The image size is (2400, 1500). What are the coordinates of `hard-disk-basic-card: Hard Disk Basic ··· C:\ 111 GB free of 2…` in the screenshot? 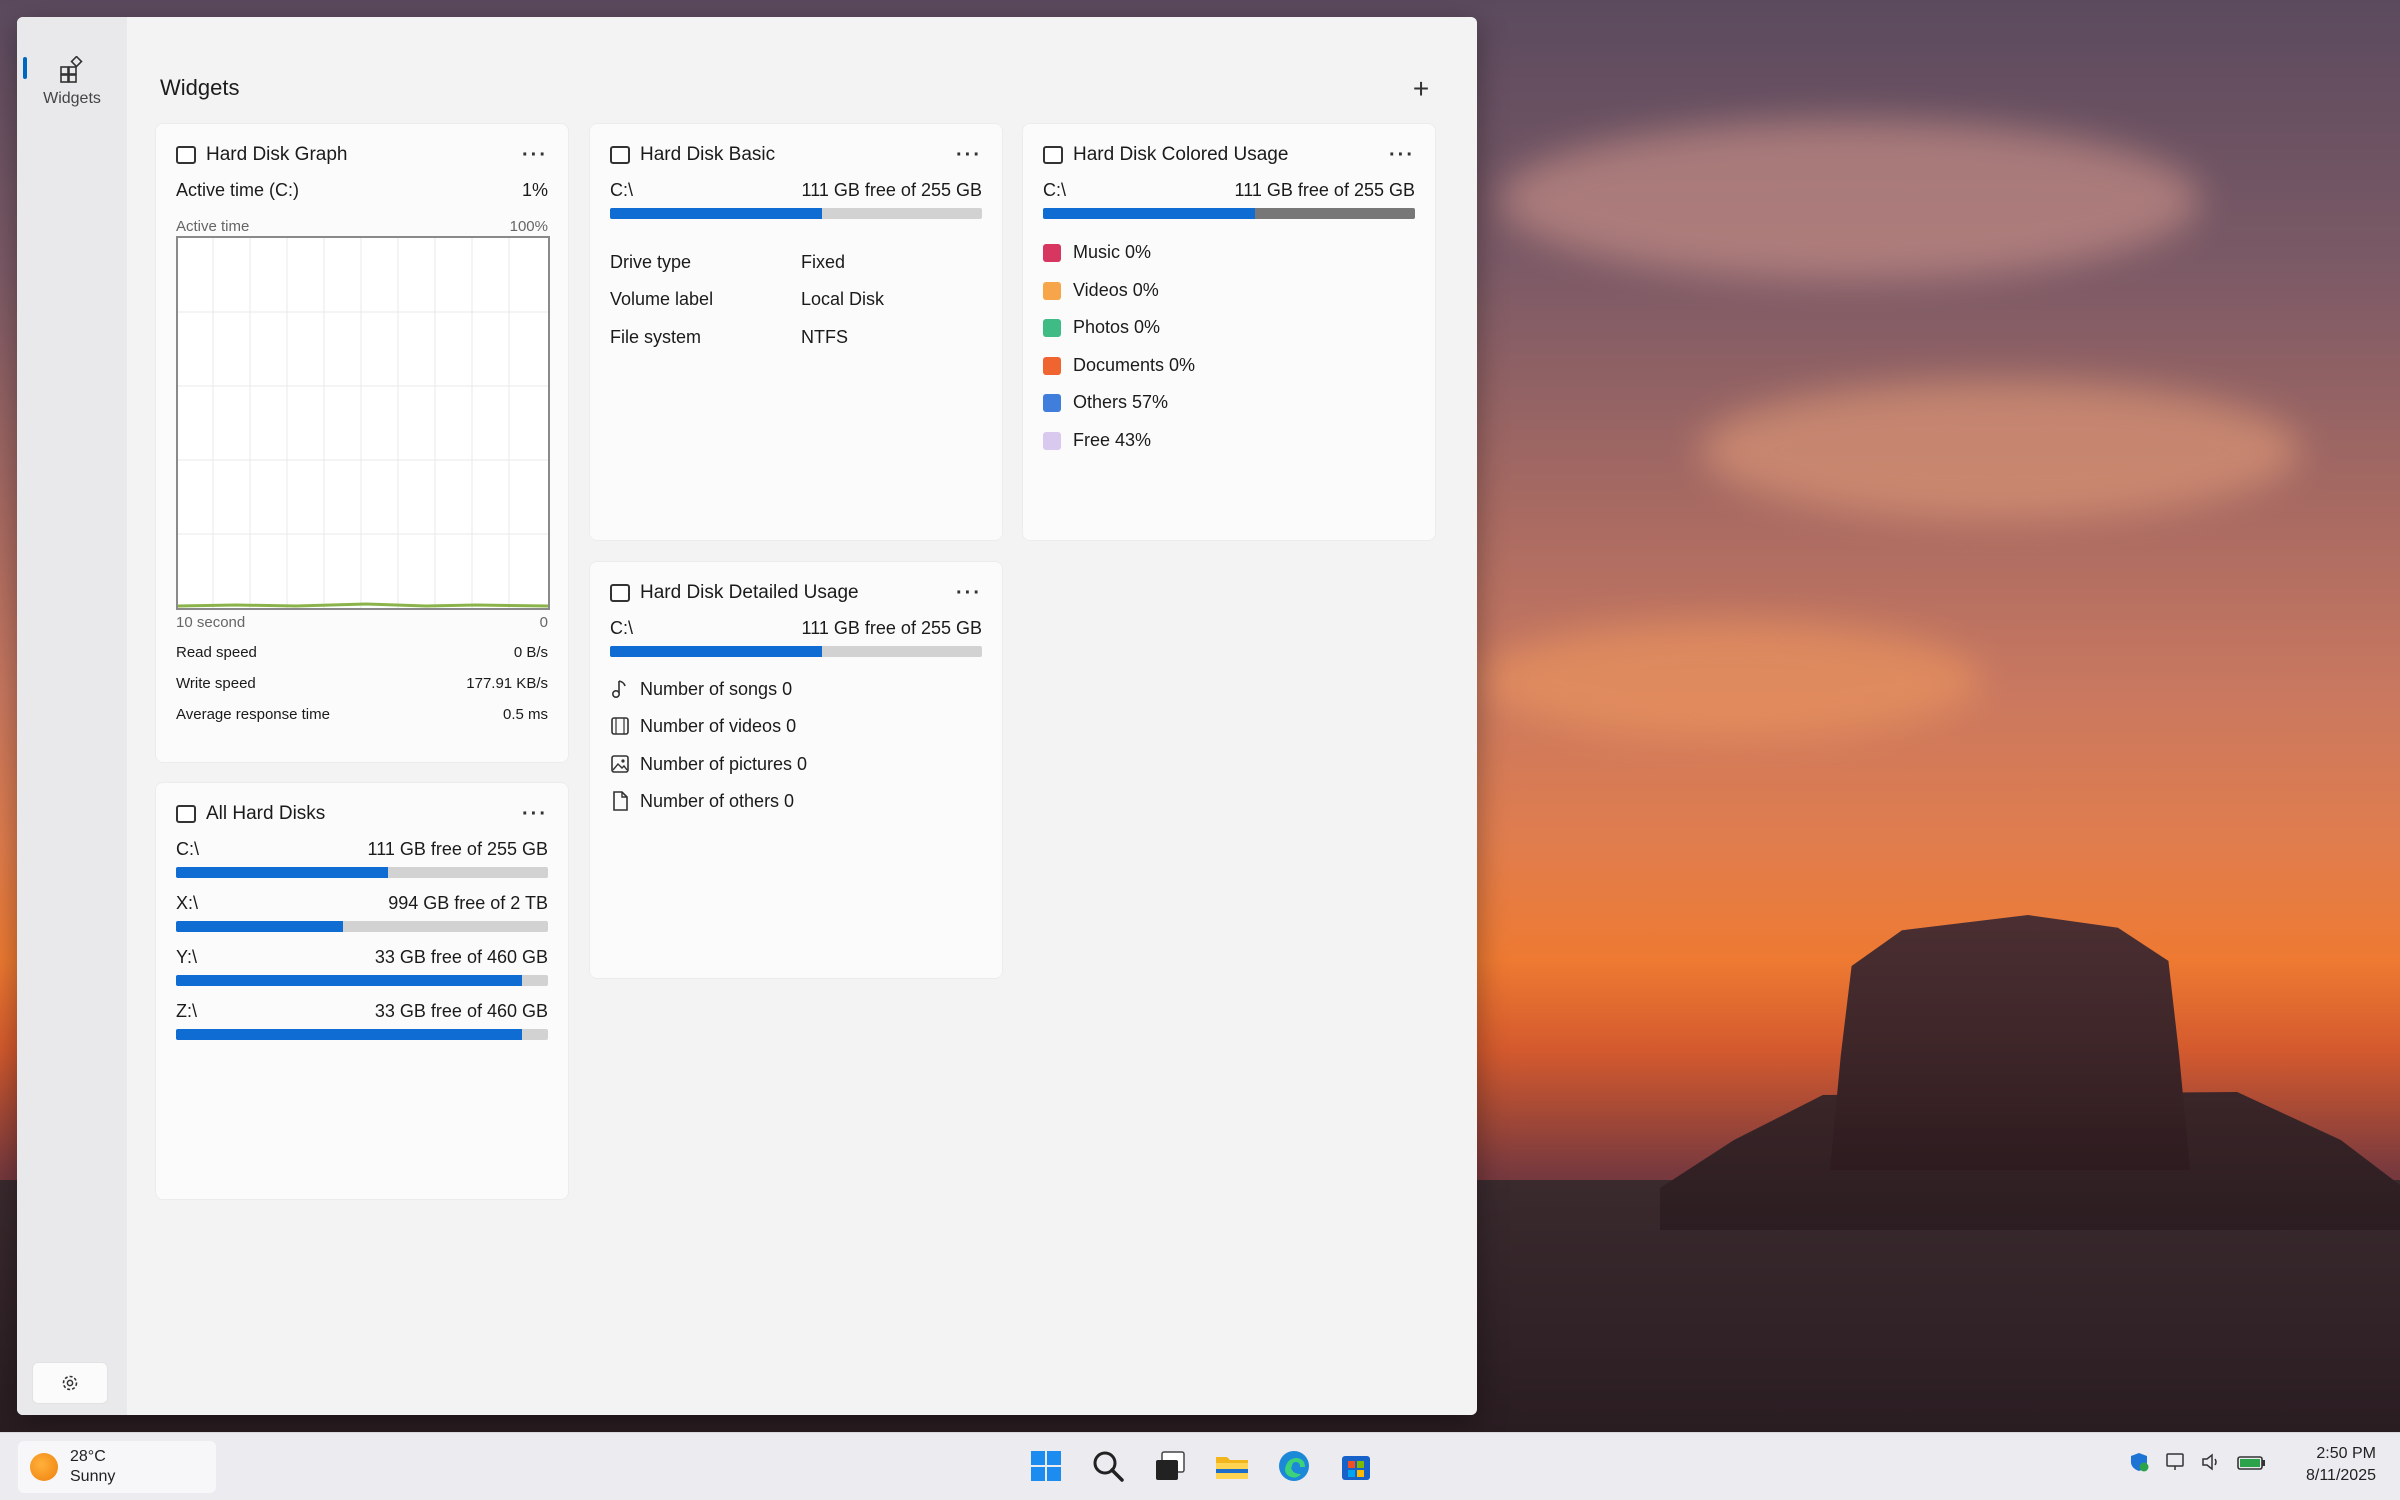 It's located at (796, 332).